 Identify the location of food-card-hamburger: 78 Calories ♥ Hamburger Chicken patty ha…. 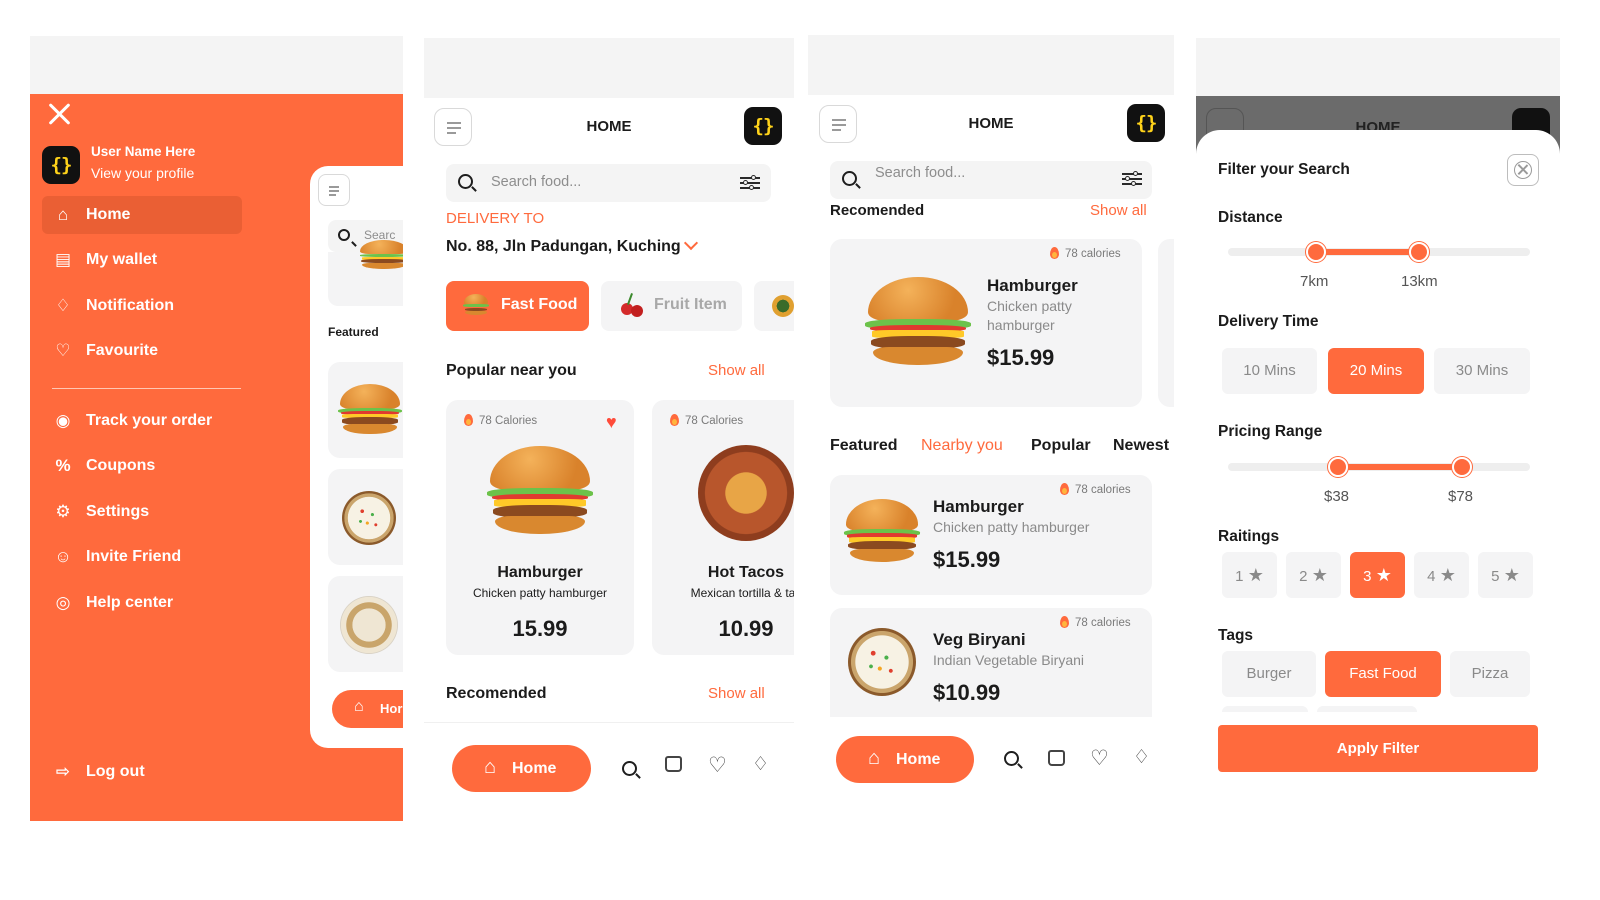
(540, 527).